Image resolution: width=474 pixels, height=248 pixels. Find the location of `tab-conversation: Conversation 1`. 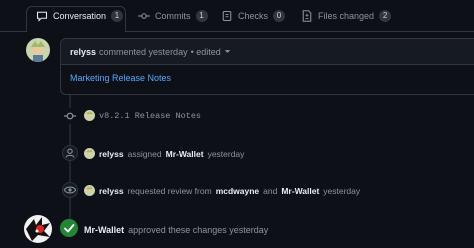

tab-conversation: Conversation 1 is located at coordinates (80, 16).